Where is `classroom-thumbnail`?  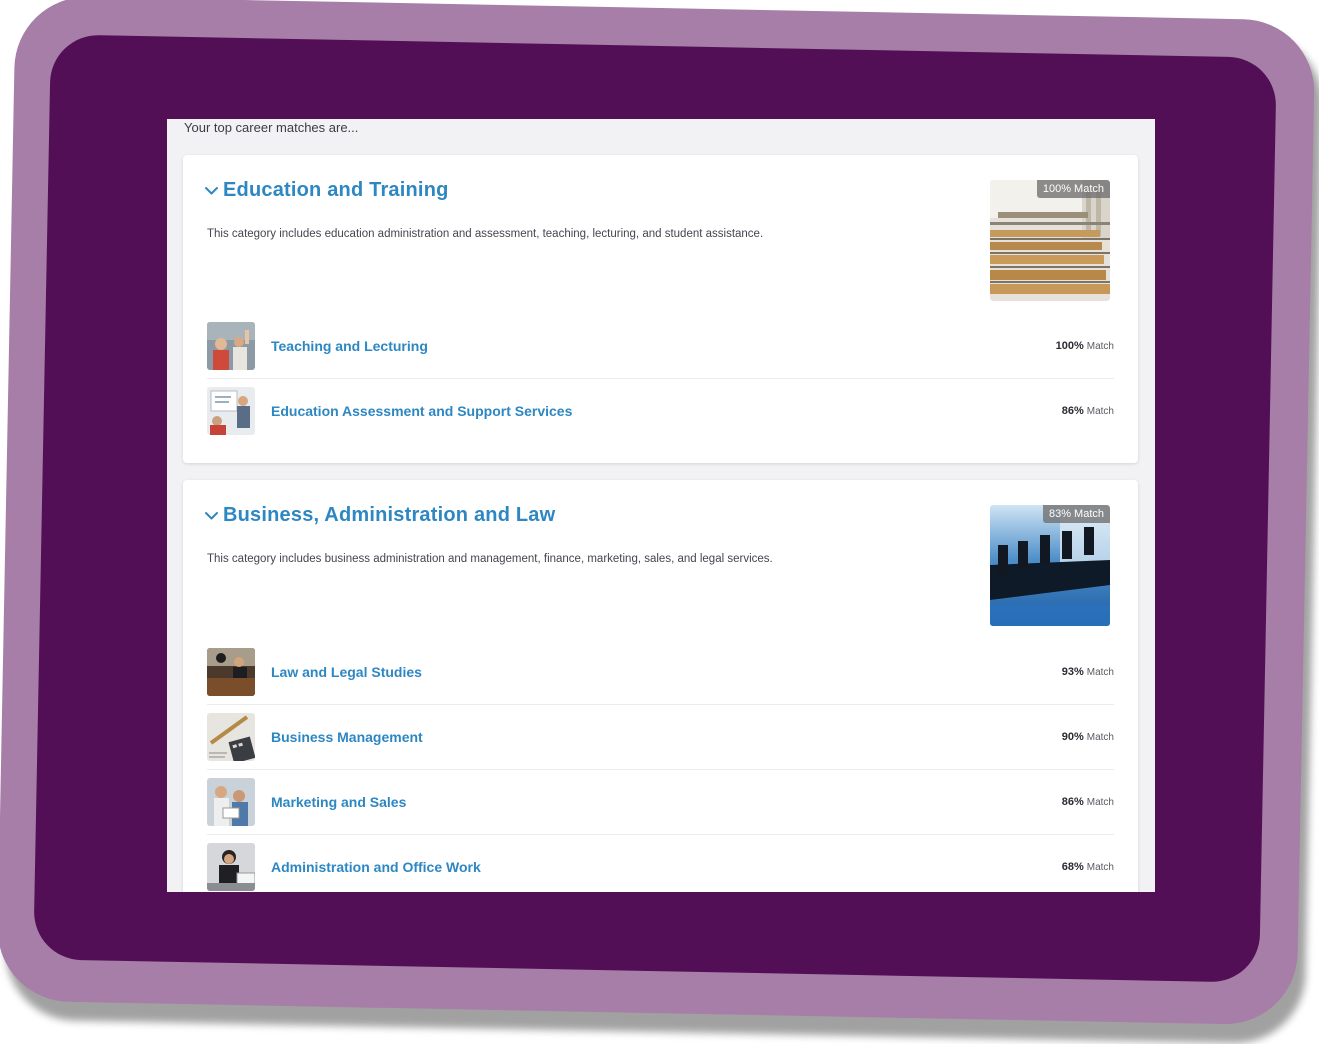
classroom-thumbnail is located at coordinates (231, 346).